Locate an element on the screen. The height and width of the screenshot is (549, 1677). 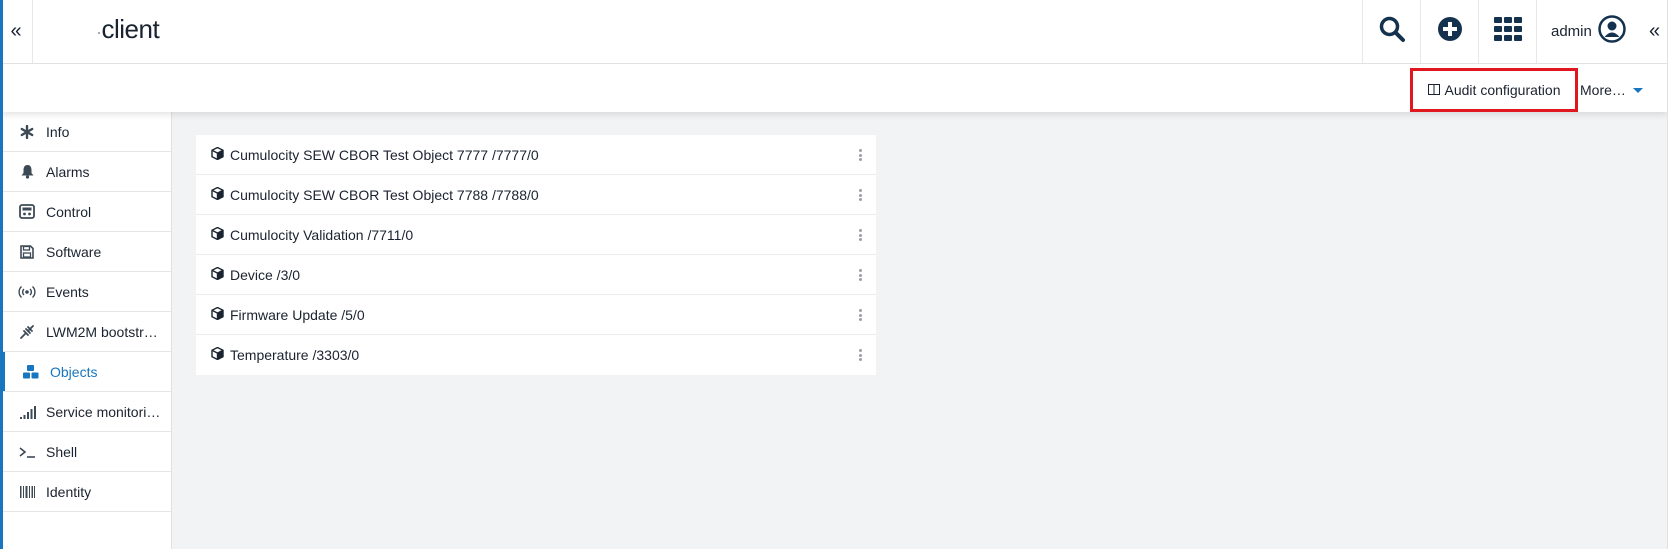
sidebar-item-label: Info is located at coordinates (58, 131).